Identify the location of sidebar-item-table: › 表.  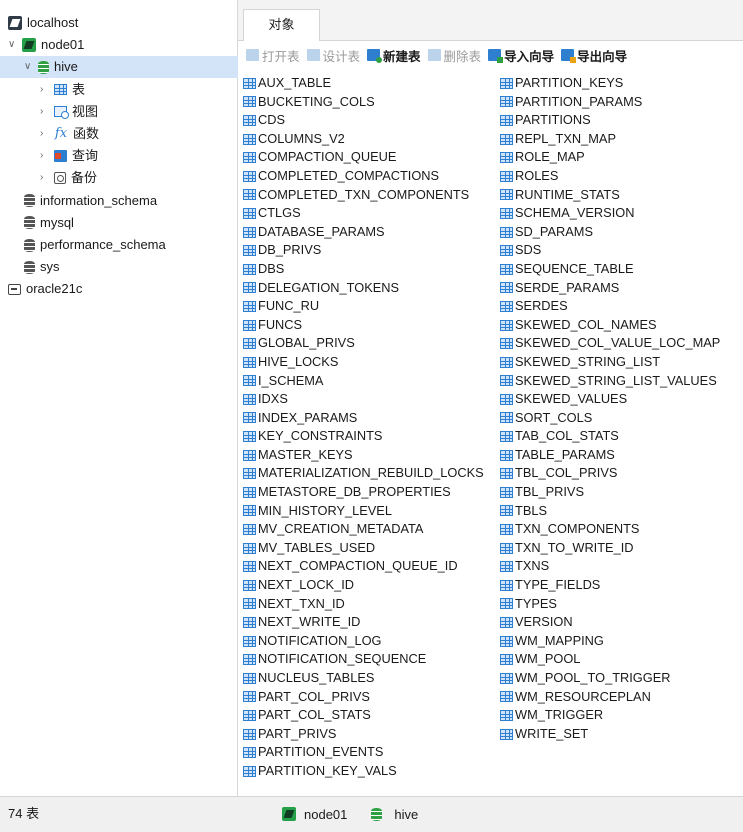
(62, 90).